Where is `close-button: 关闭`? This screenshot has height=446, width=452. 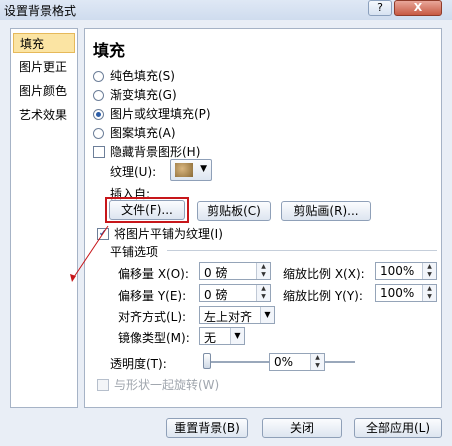 close-button: 关闭 is located at coordinates (302, 428).